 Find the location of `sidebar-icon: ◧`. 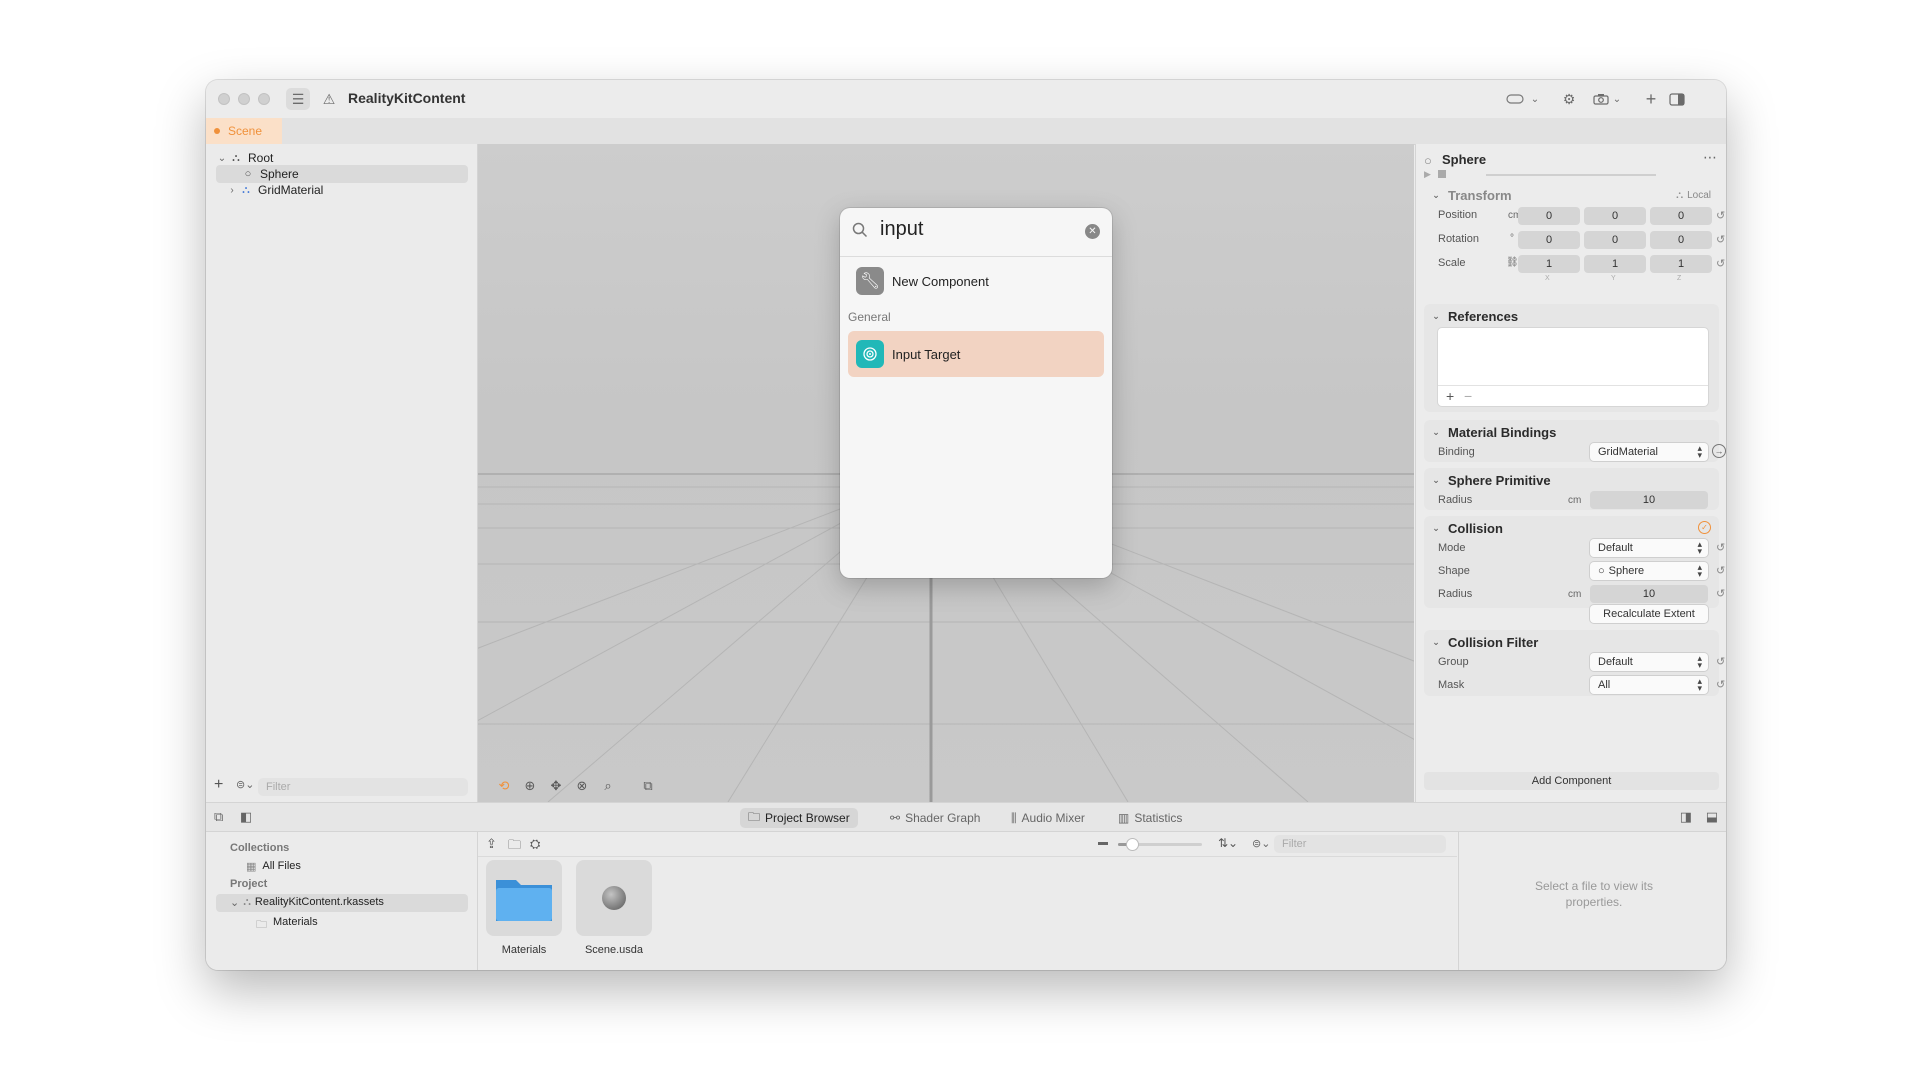

sidebar-icon: ◧ is located at coordinates (246, 817).